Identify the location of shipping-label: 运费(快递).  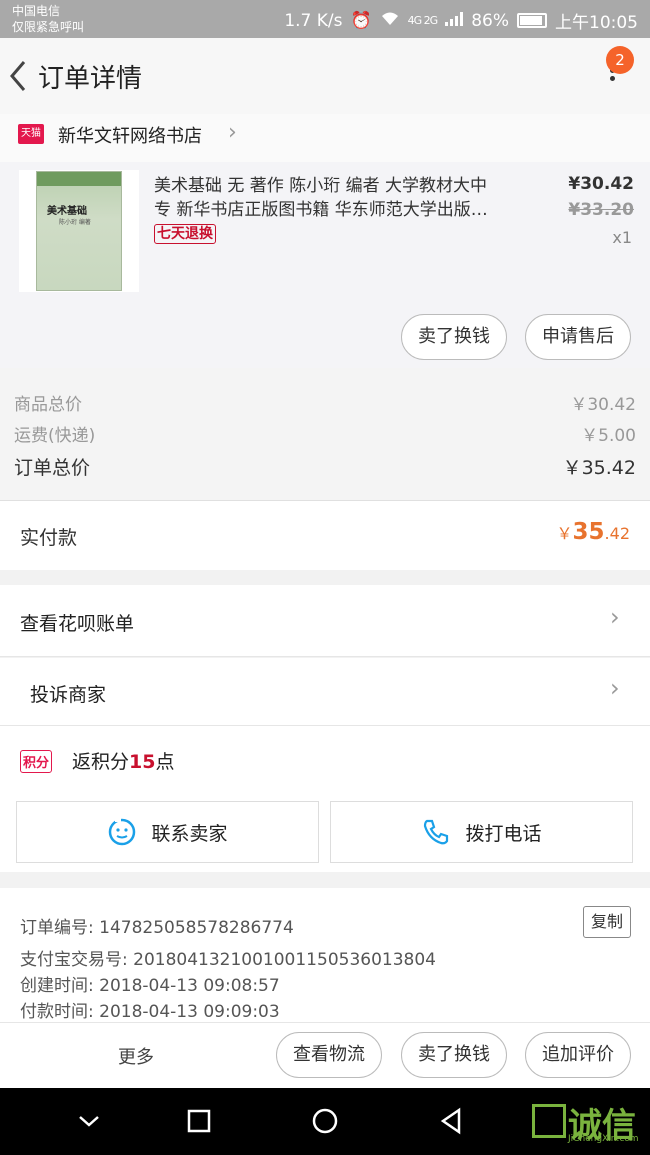
(55, 436).